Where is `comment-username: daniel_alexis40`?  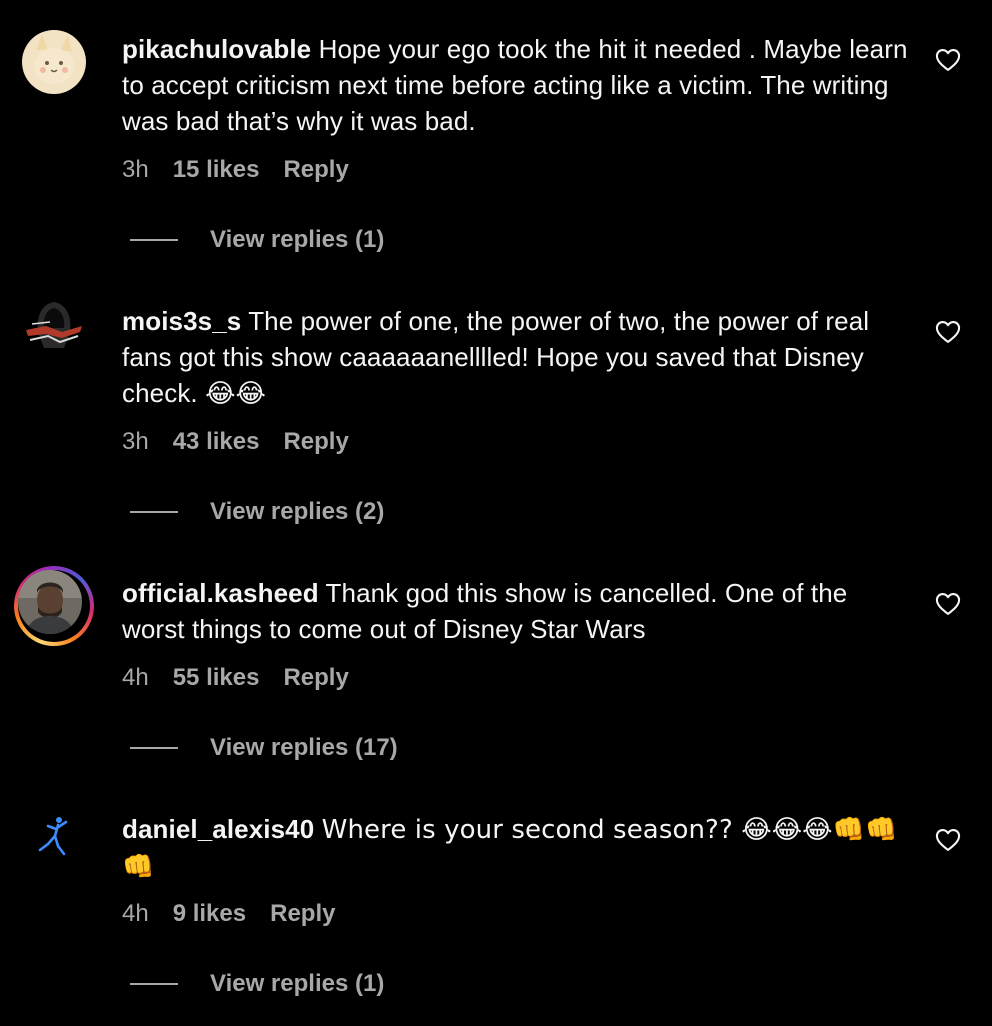 comment-username: daniel_alexis40 is located at coordinates (218, 829).